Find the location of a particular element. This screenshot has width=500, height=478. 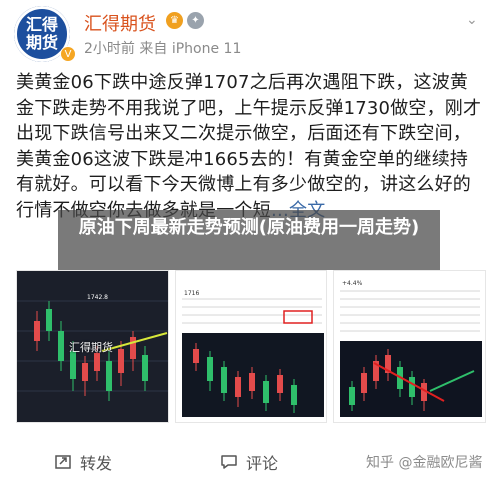

price-label: 1742.8 is located at coordinates (97, 297).